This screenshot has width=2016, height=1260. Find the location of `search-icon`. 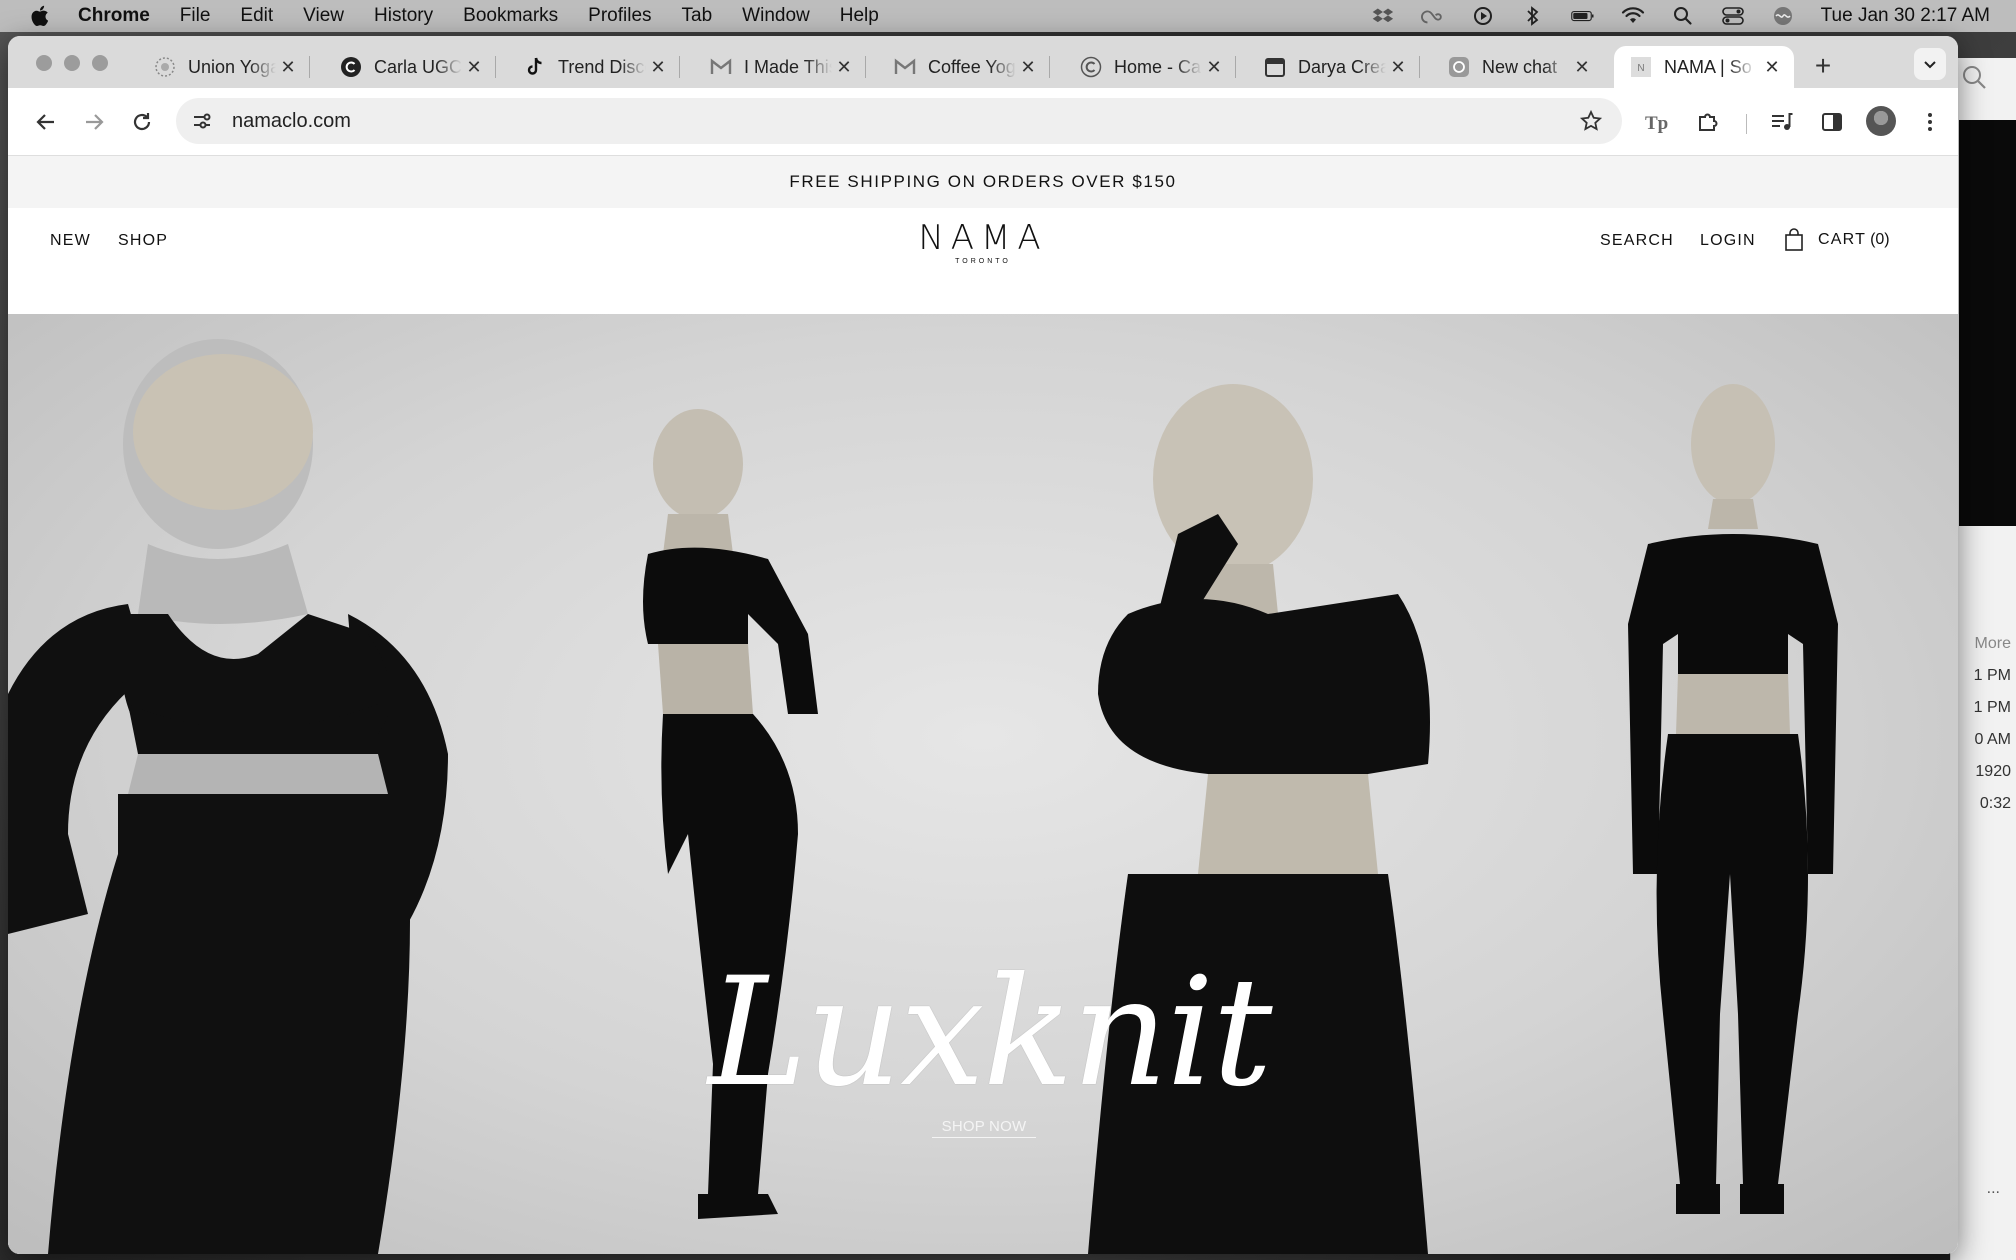

search-icon is located at coordinates (1974, 77).